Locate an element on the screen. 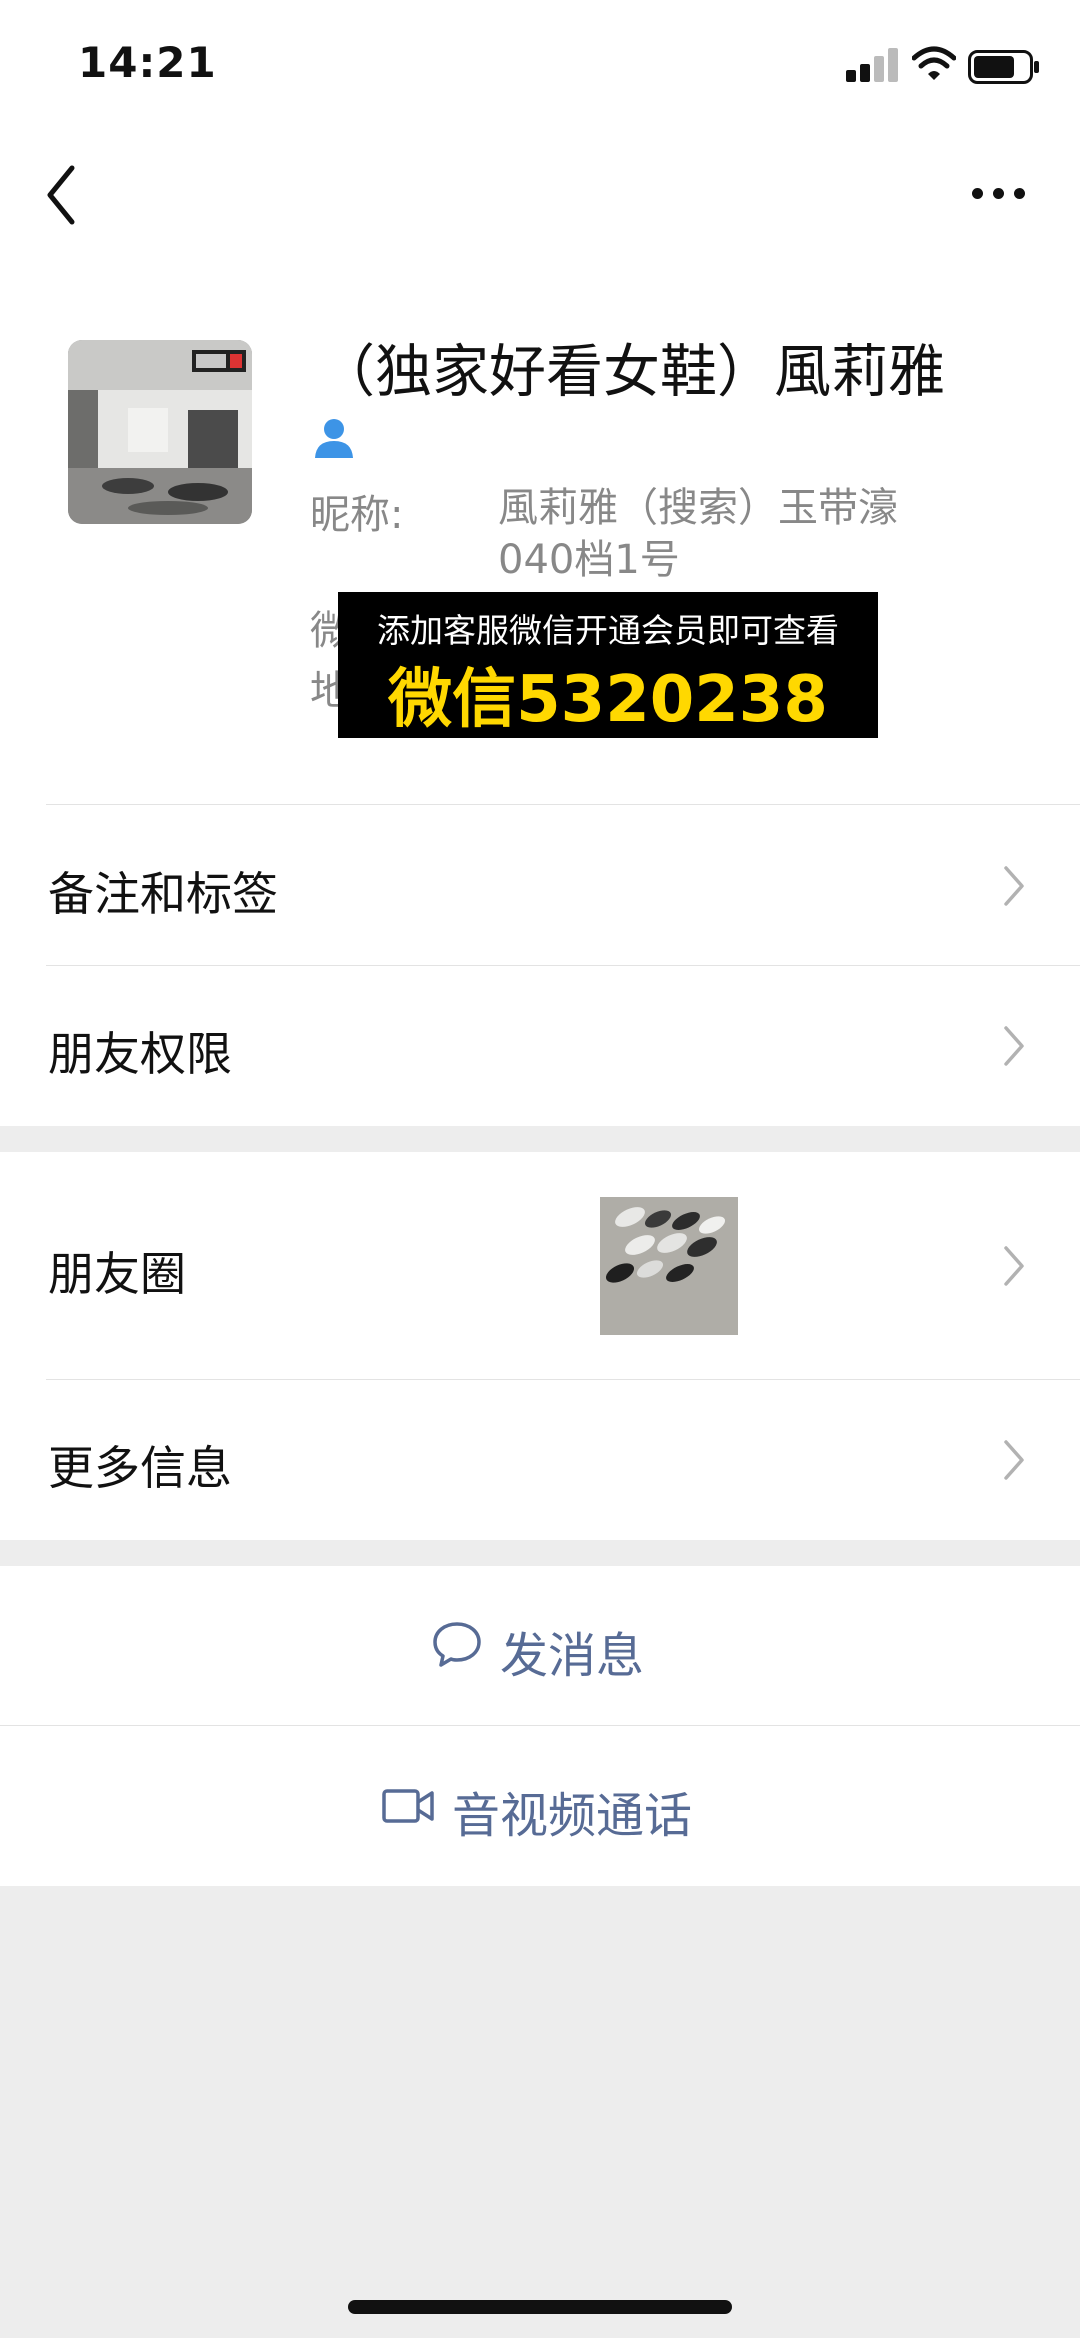 The height and width of the screenshot is (2338, 1080). promo-banner: 添加客服微信开通会员即可查看 微信5320238 is located at coordinates (608, 665).